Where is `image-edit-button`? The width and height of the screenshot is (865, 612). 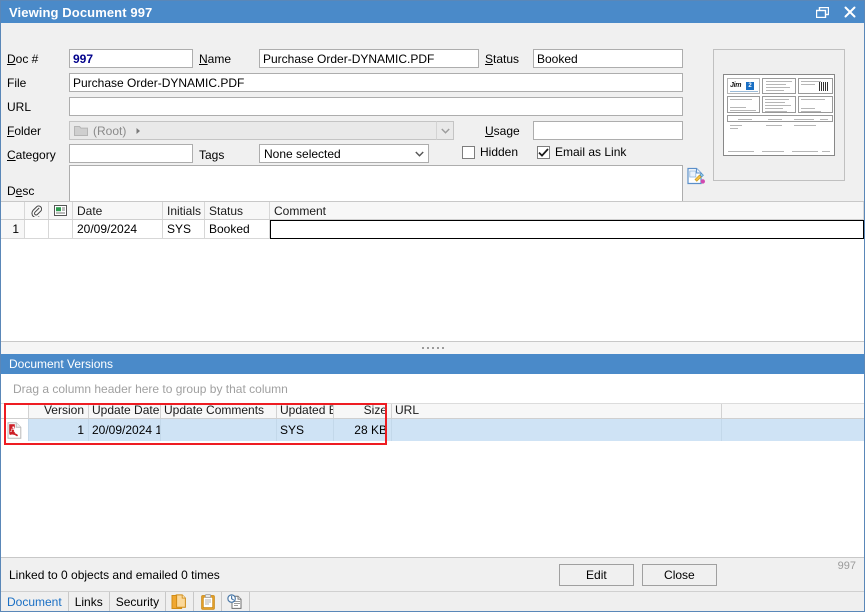
image-edit-button is located at coordinates (696, 176).